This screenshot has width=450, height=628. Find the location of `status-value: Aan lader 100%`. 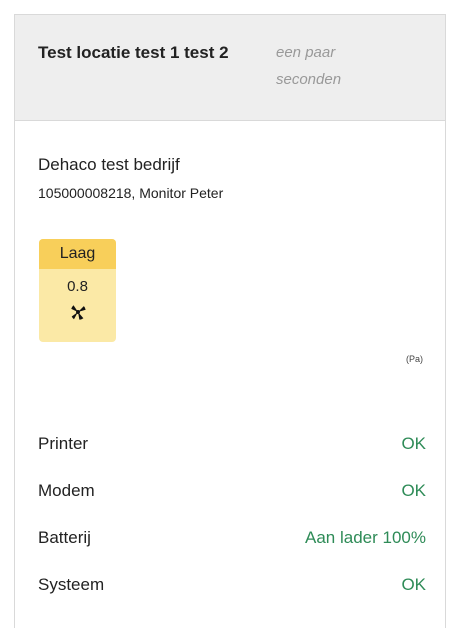

status-value: Aan lader 100% is located at coordinates (365, 537).